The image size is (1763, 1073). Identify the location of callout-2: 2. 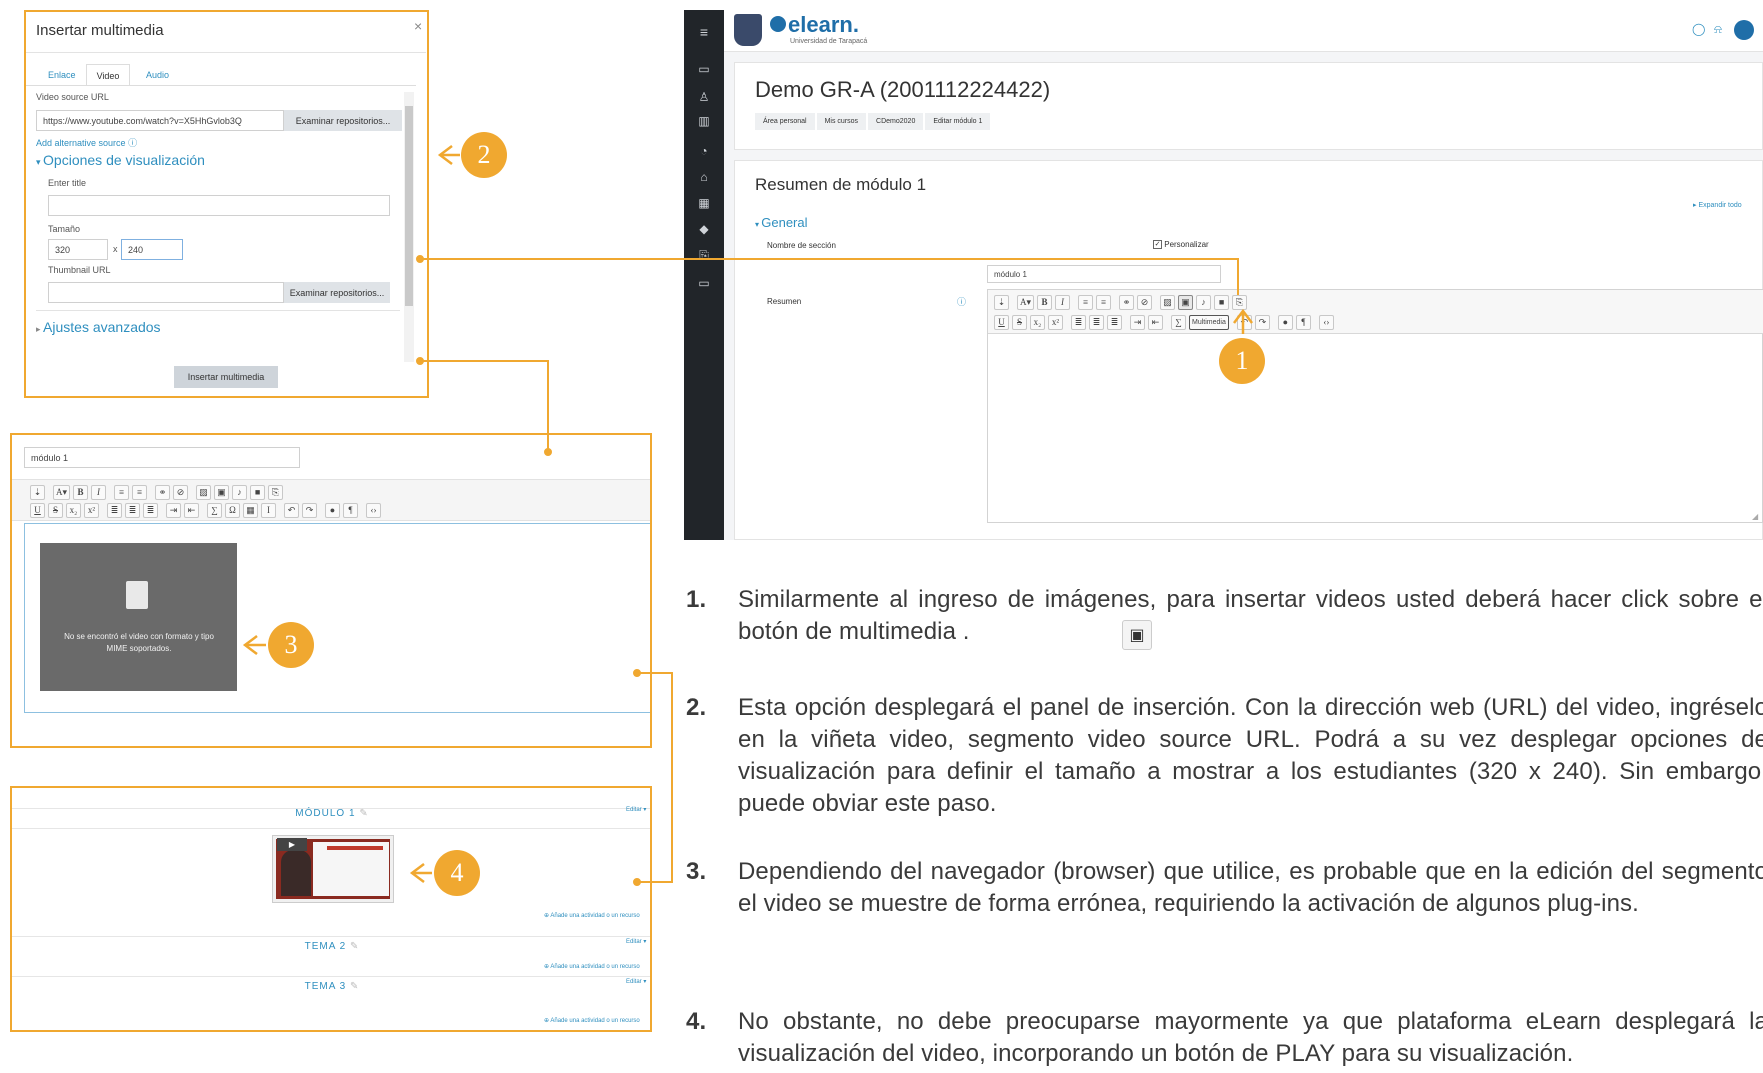
(484, 155).